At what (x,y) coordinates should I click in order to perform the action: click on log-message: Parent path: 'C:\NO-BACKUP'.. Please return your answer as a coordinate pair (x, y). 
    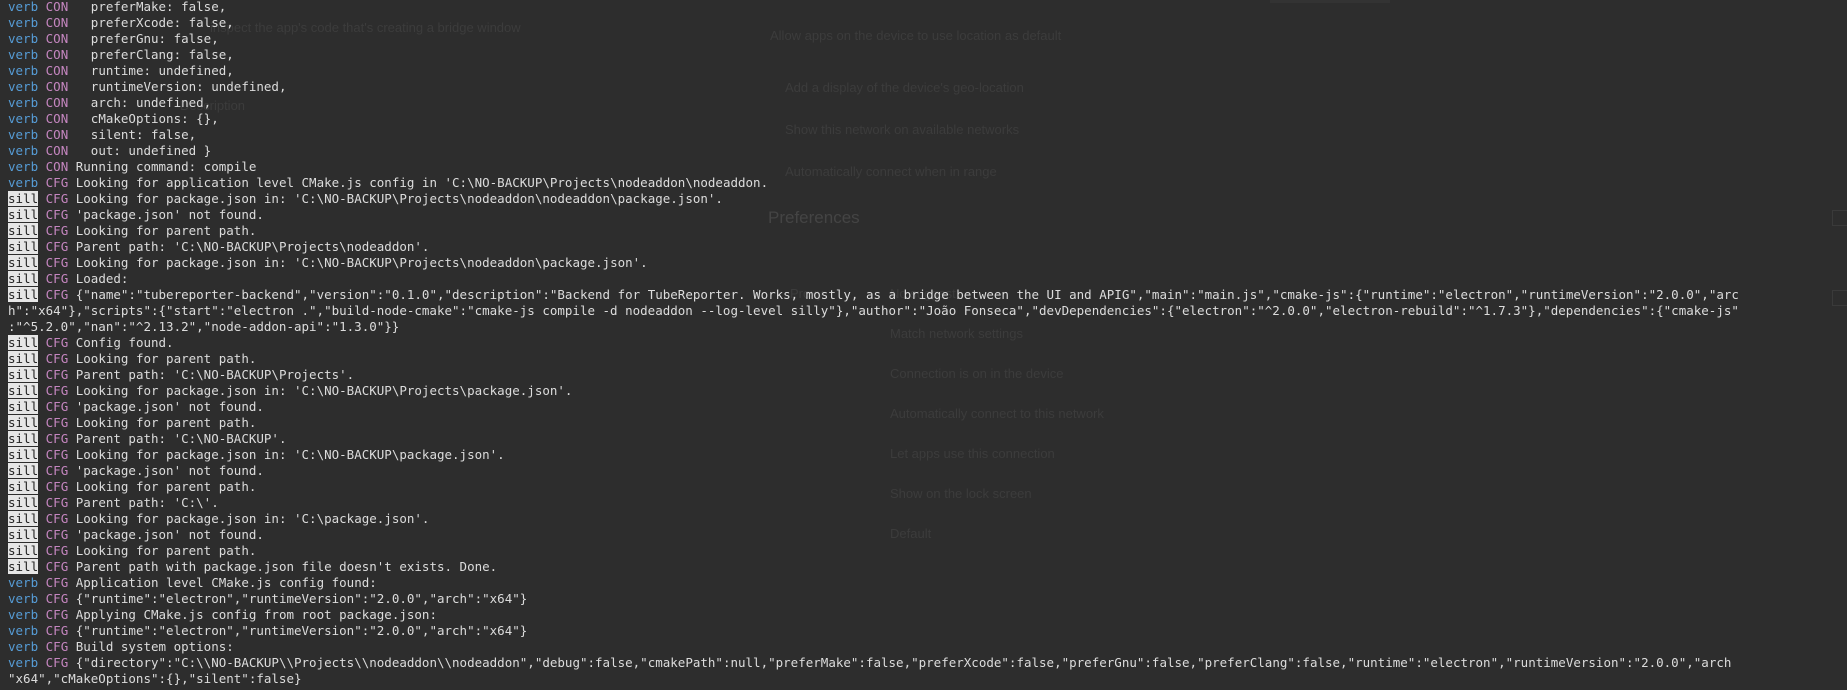
    Looking at the image, I should click on (181, 438).